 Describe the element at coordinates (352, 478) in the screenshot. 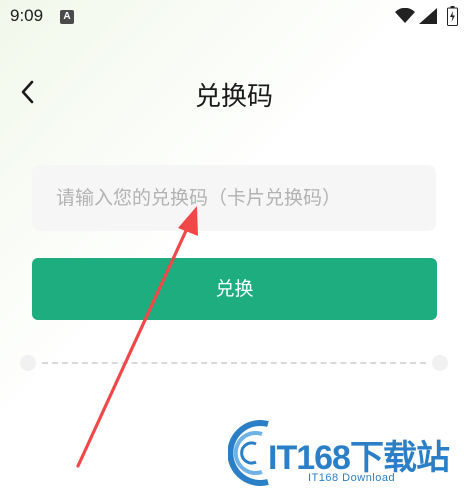

I see `watermark-subtitle: IT168 Download` at that location.